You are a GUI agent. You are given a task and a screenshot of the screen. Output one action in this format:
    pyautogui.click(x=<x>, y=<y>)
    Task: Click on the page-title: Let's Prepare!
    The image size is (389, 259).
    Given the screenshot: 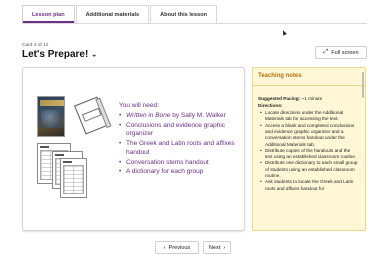 What is the action you would take?
    pyautogui.click(x=55, y=54)
    